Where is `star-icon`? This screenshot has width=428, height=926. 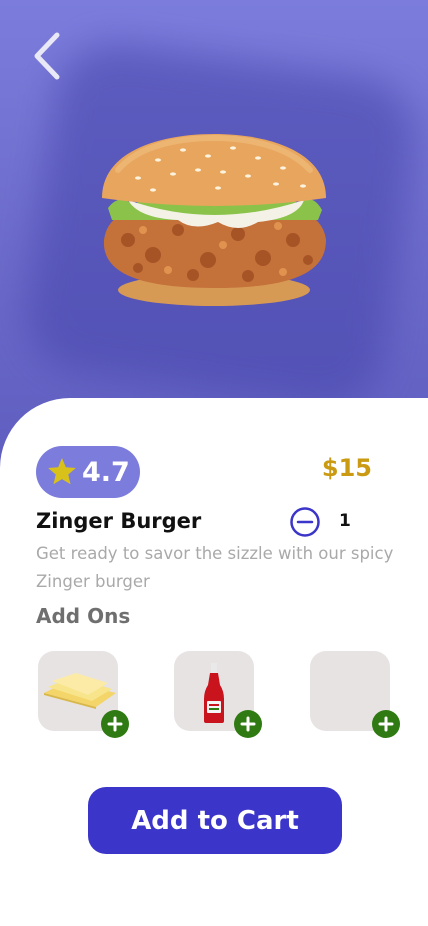 star-icon is located at coordinates (62, 471).